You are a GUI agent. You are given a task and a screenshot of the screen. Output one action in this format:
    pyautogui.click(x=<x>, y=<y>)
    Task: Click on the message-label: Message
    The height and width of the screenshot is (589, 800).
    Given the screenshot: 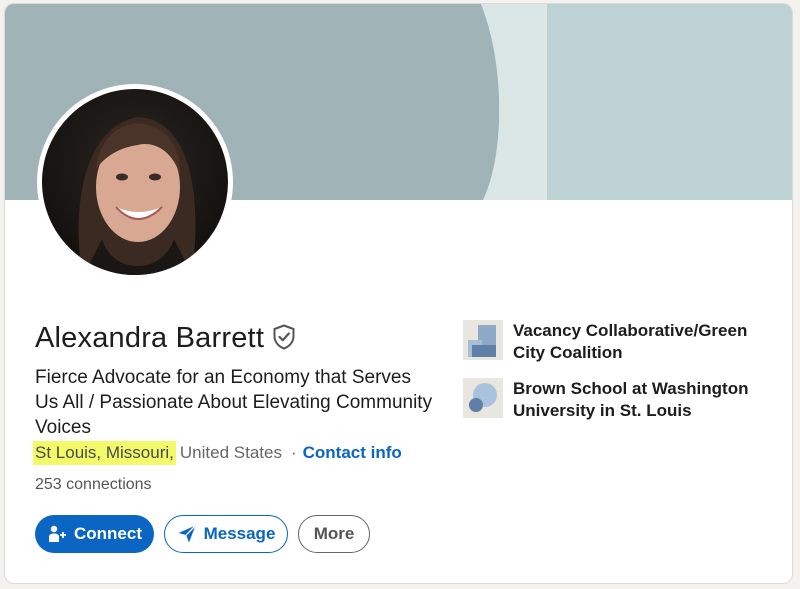 What is the action you would take?
    pyautogui.click(x=239, y=533)
    